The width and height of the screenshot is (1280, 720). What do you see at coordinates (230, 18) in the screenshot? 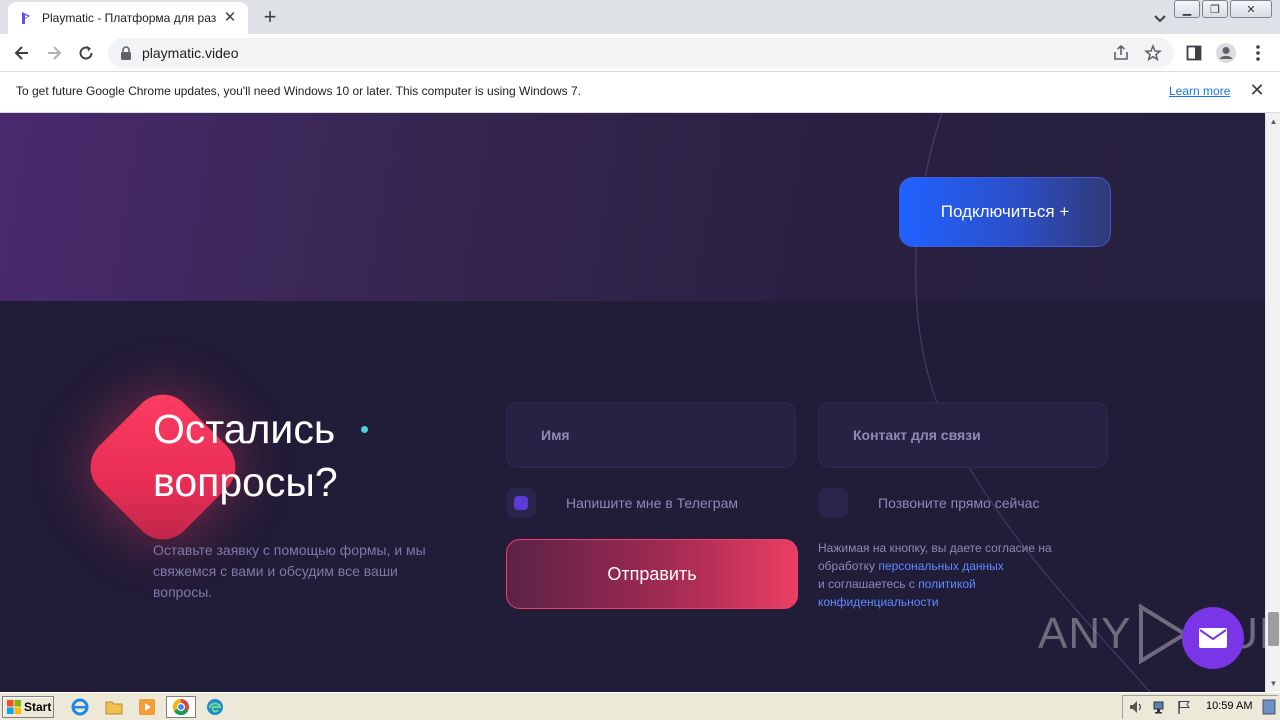
I see `tab-close-icon: ✕` at bounding box center [230, 18].